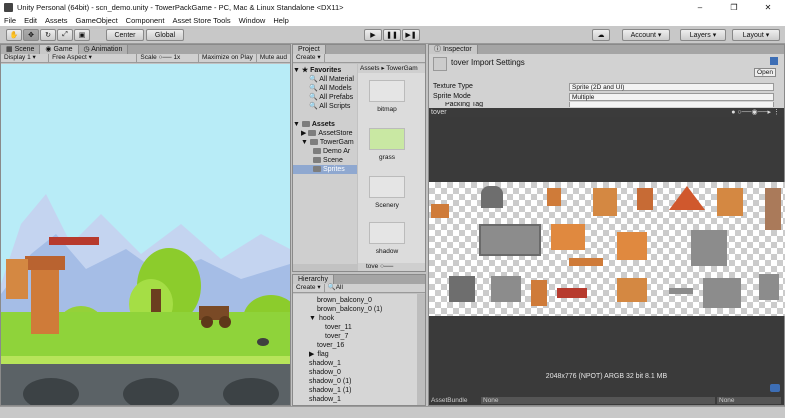  I want to click on menu-component: Component, so click(145, 20).